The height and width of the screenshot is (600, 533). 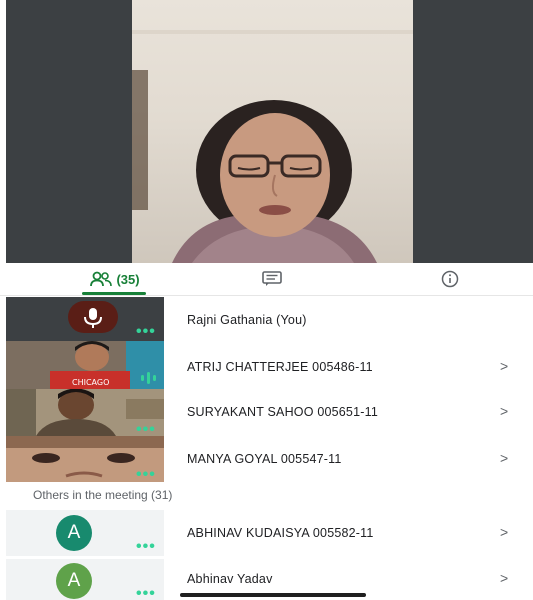 I want to click on participant-tile: CHICAGO, so click(x=85, y=365).